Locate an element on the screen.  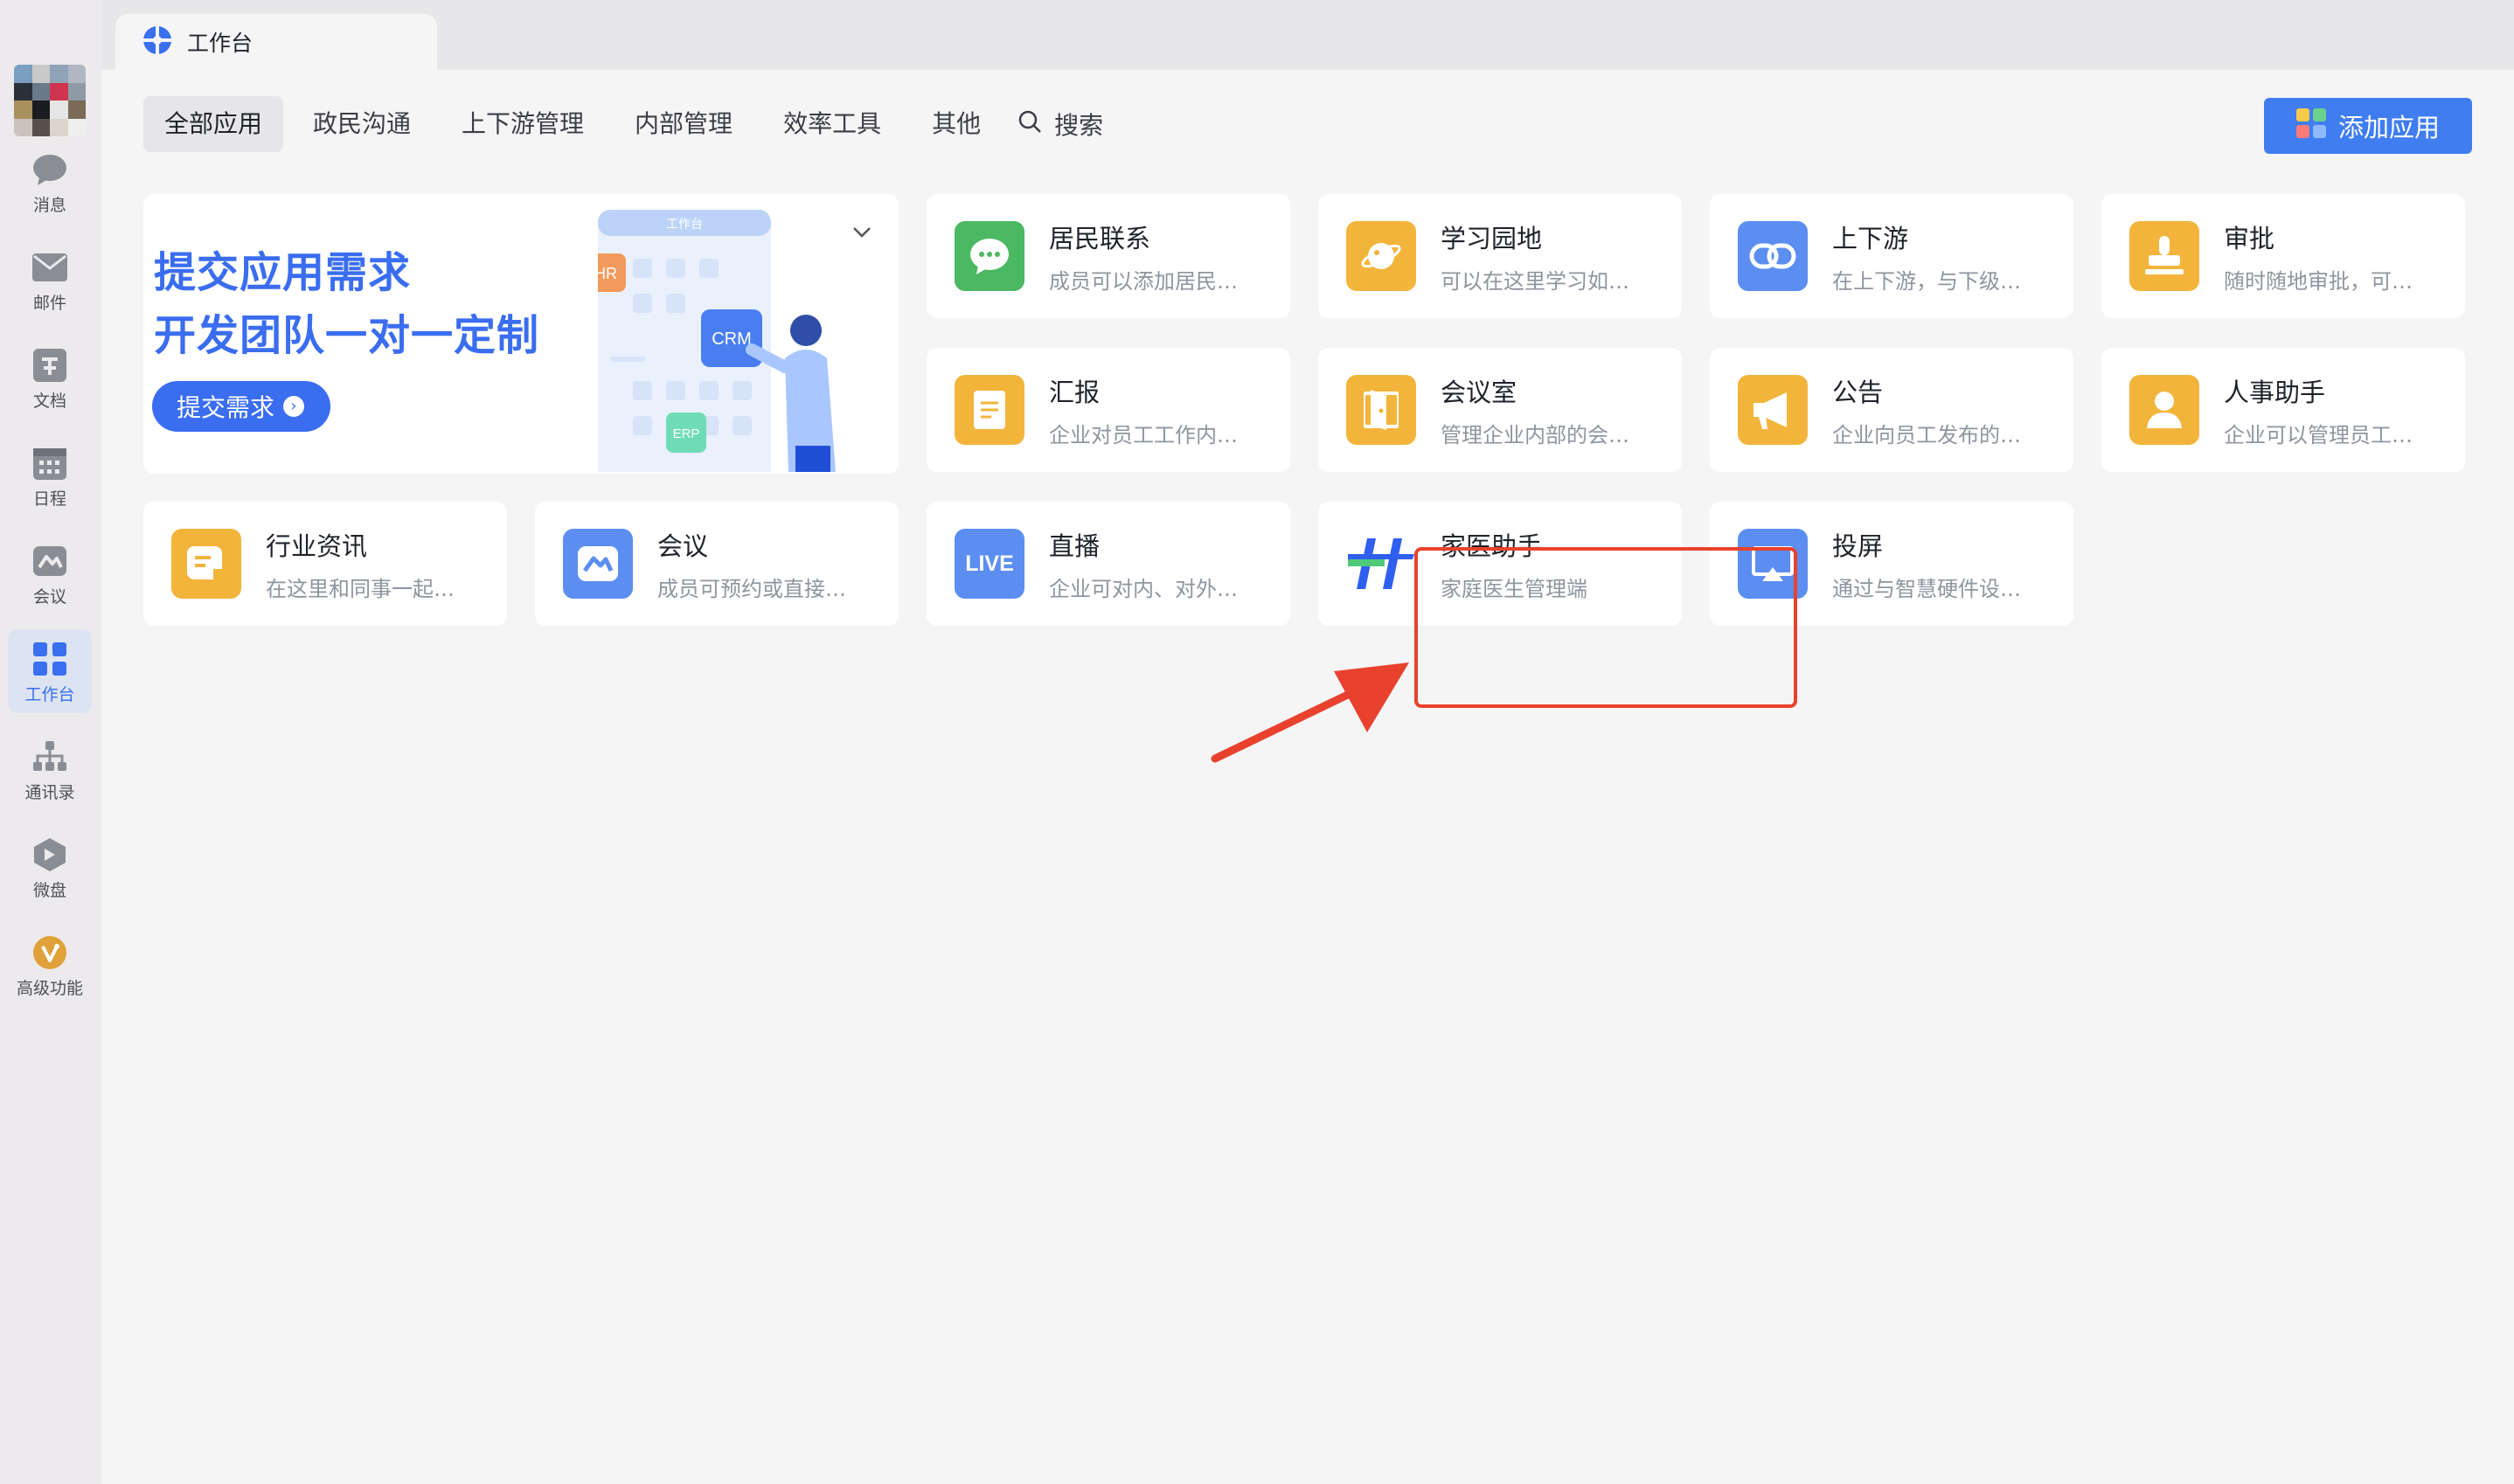
megaphone-icon is located at coordinates (1773, 410).